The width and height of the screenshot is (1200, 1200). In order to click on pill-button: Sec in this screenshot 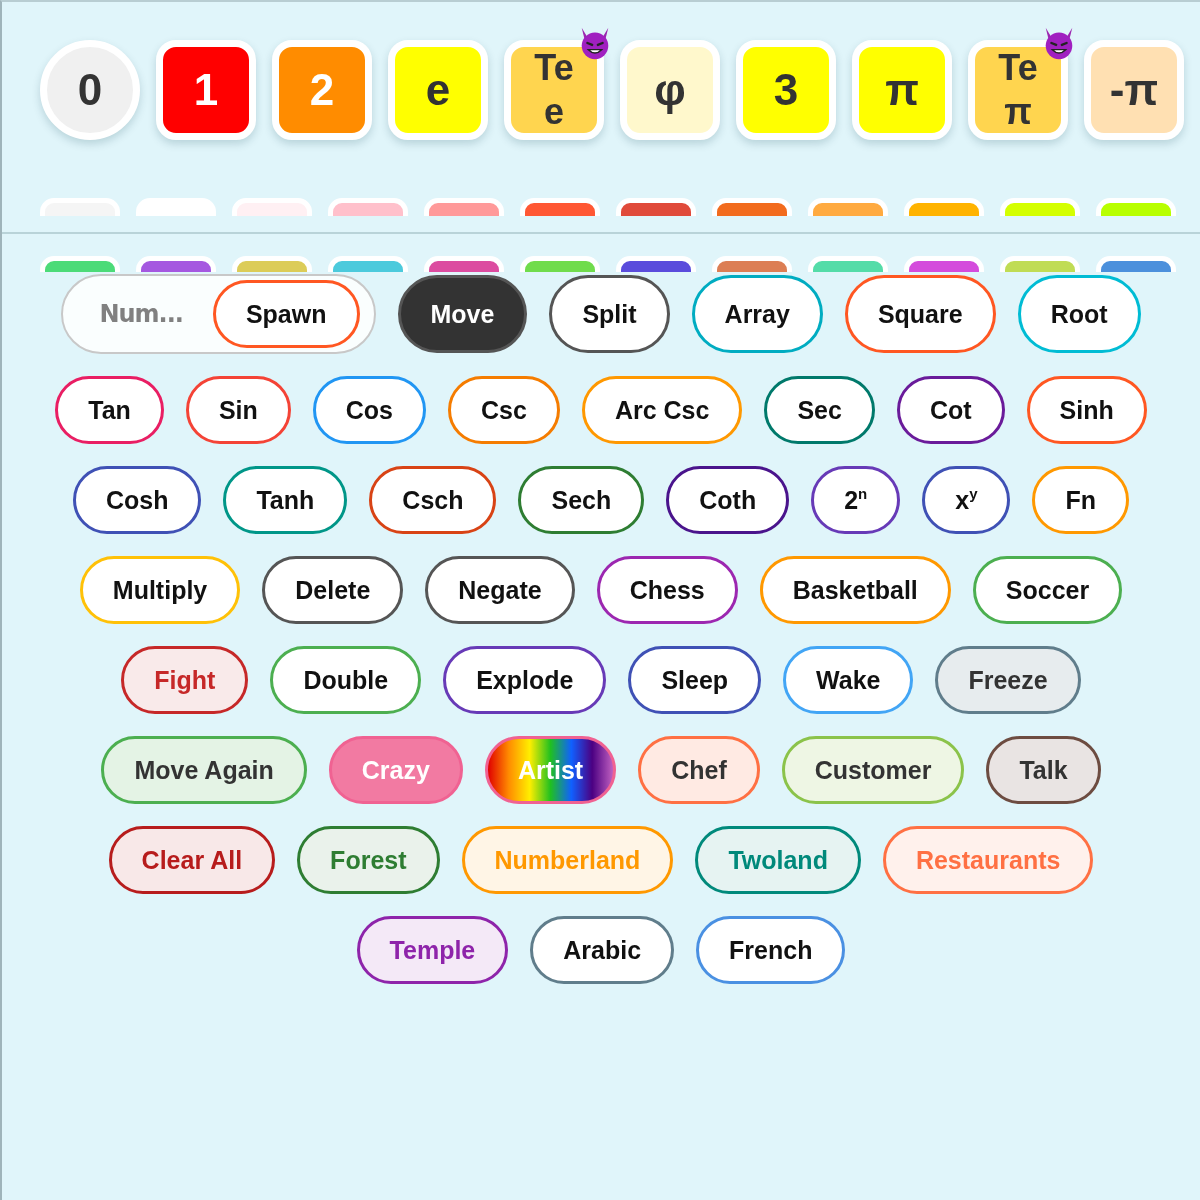, I will do `click(819, 410)`.